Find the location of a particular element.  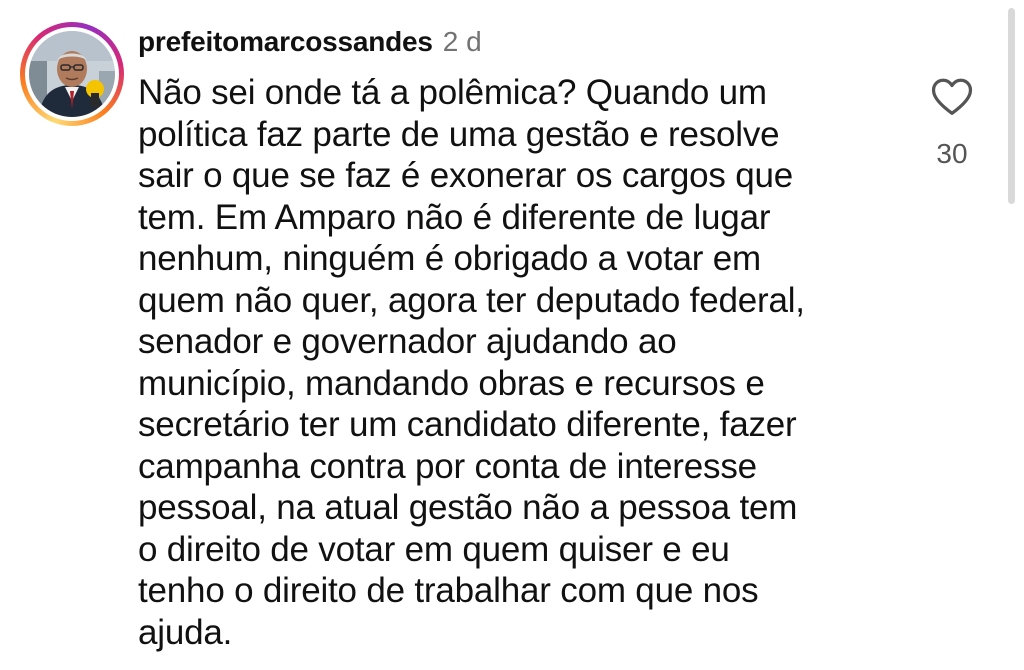

comment-text-line: o direito de votar em quem quiser e eu is located at coordinates (434, 549).